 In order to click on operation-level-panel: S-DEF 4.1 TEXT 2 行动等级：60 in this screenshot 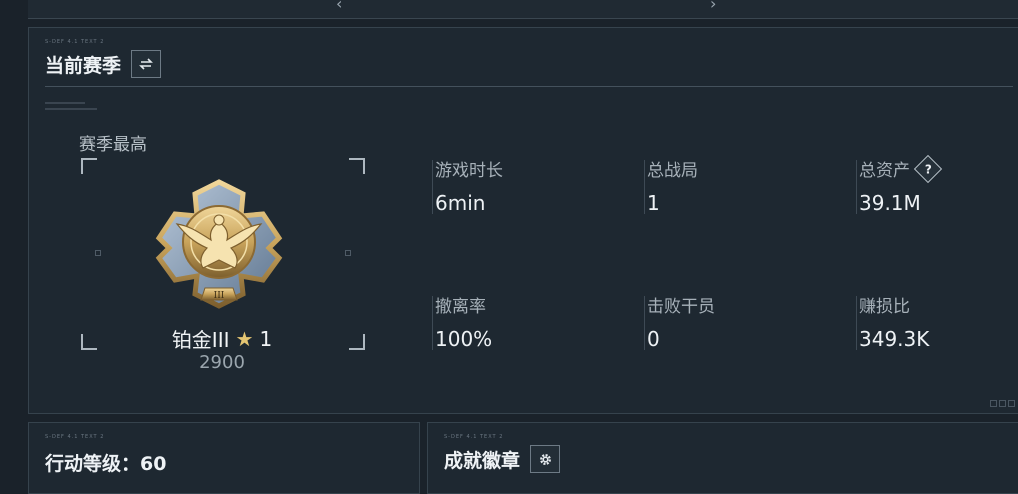, I will do `click(224, 458)`.